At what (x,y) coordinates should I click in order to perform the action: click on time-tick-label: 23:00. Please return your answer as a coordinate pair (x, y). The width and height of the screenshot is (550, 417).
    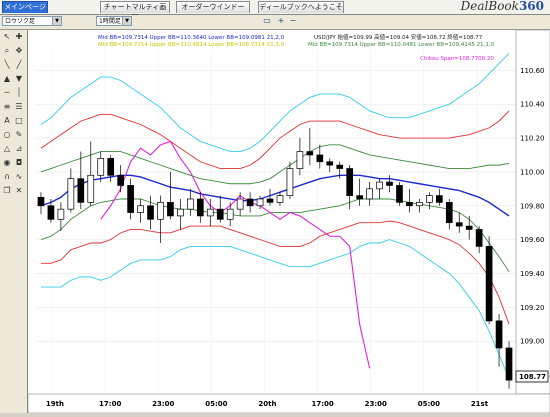
    Looking at the image, I should click on (376, 404).